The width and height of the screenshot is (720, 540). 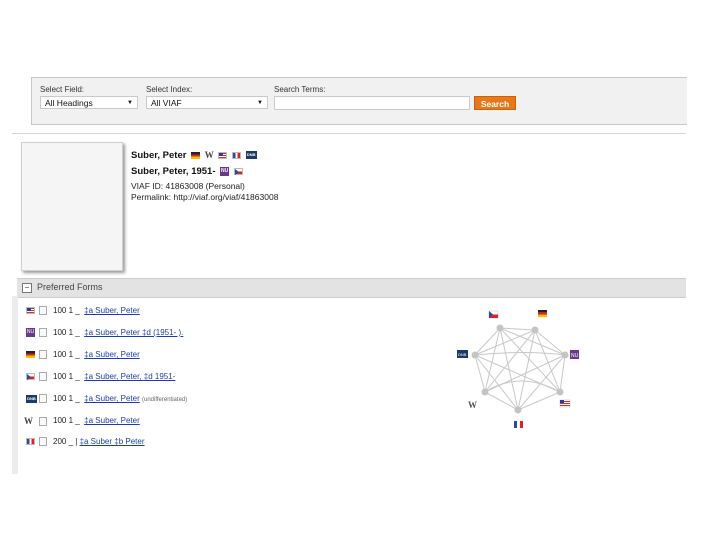 I want to click on permalink: Permalink: http://viaf.org/viaf/41863008, so click(x=205, y=197).